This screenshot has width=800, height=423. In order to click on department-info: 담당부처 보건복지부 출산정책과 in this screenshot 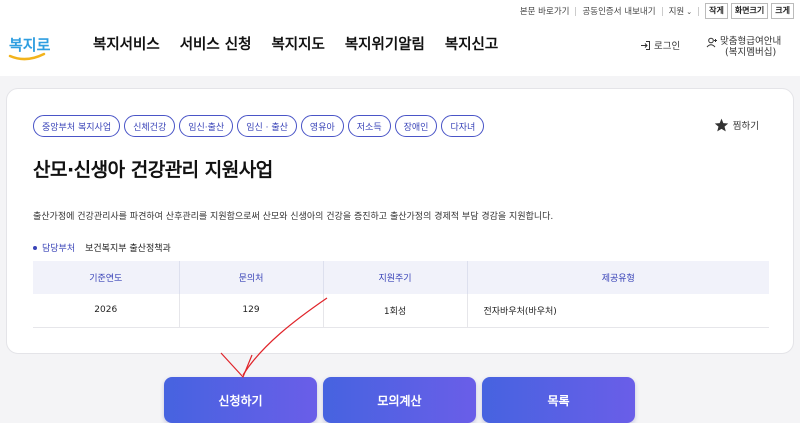, I will do `click(102, 247)`.